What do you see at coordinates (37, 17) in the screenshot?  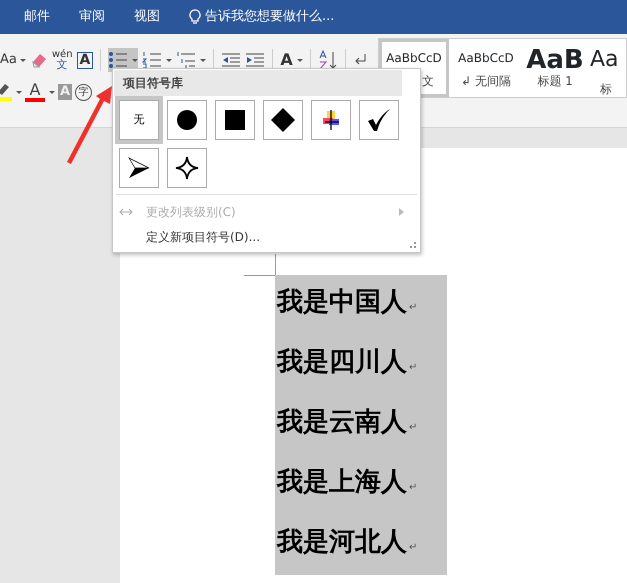 I see `ribbon-tab: 邮件` at bounding box center [37, 17].